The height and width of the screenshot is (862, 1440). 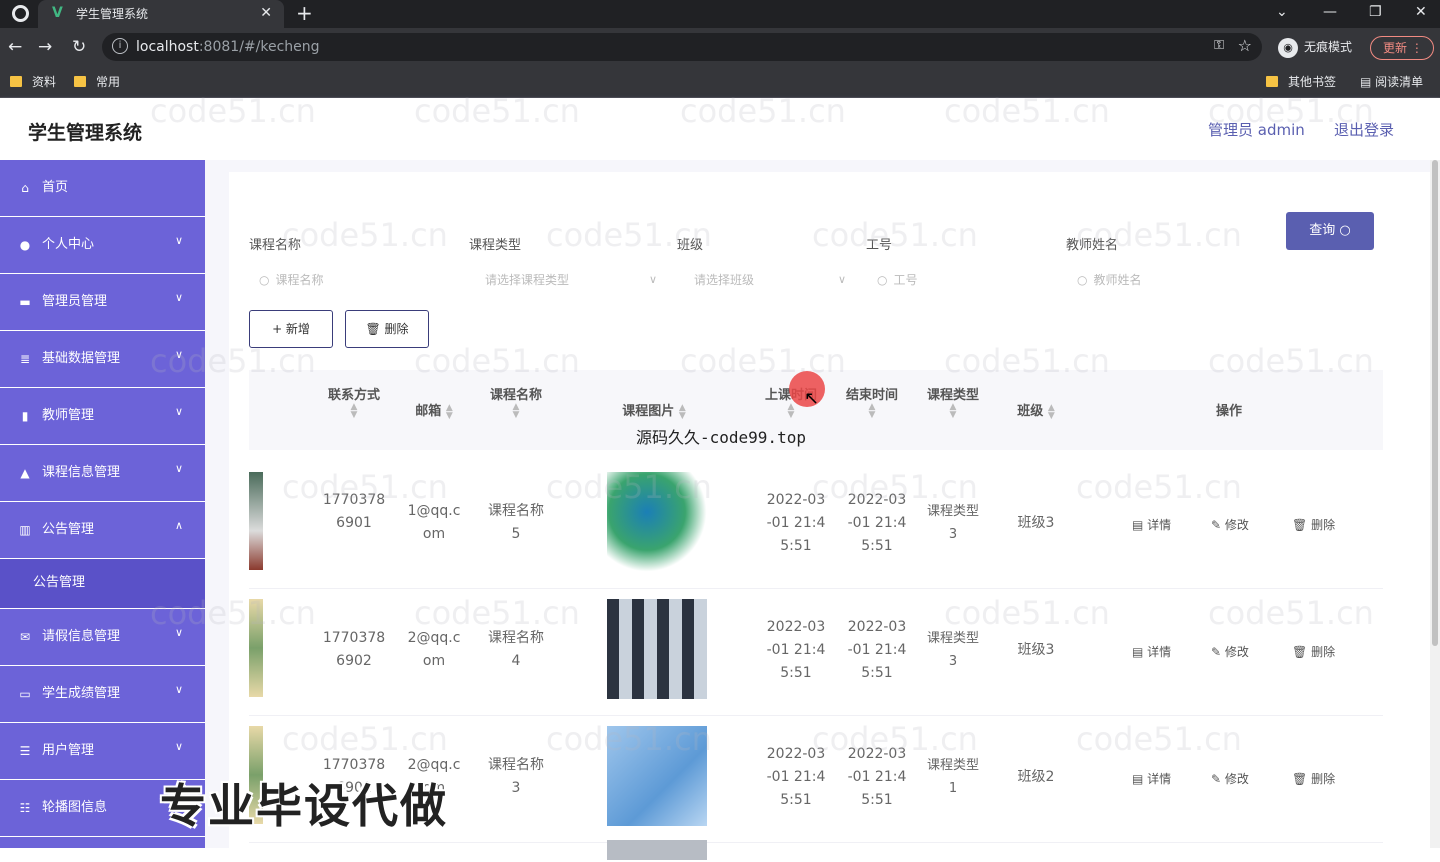 What do you see at coordinates (102, 694) in the screenshot?
I see `sidebar-item-scores: ▭ 学生成绩管理 ∨` at bounding box center [102, 694].